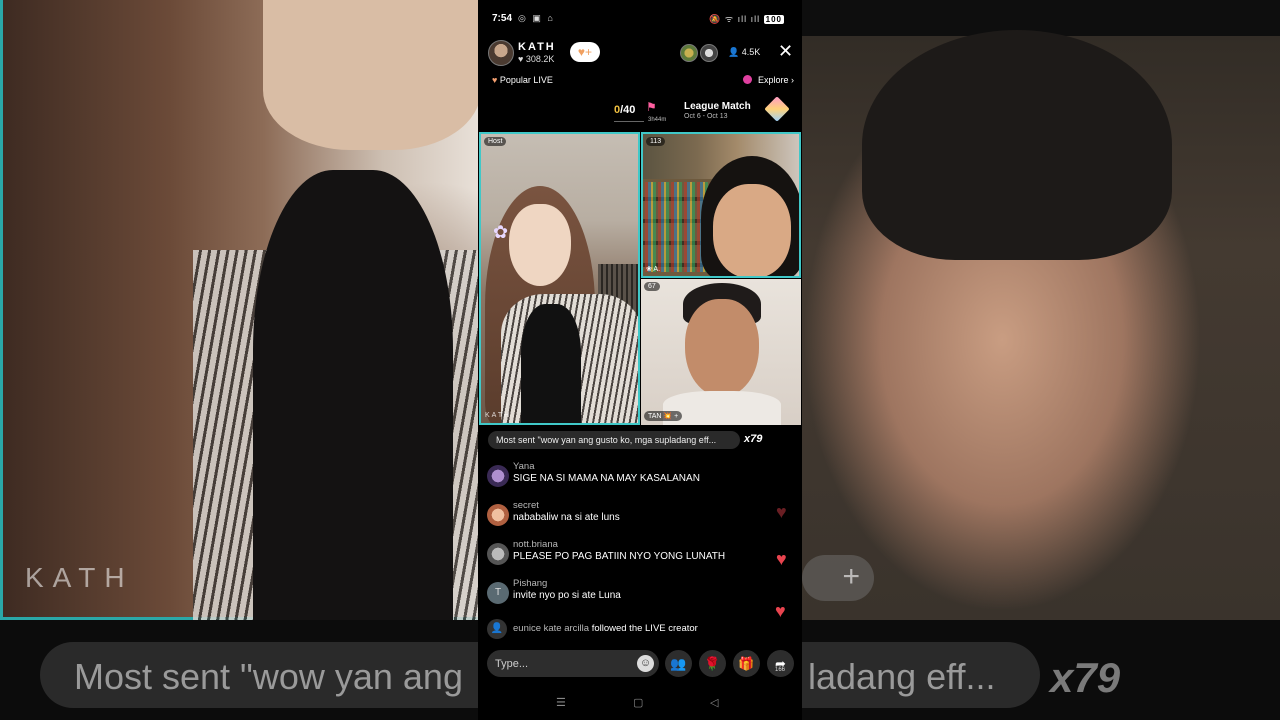  Describe the element at coordinates (714, 702) in the screenshot. I see `back-icon: ◁` at that location.